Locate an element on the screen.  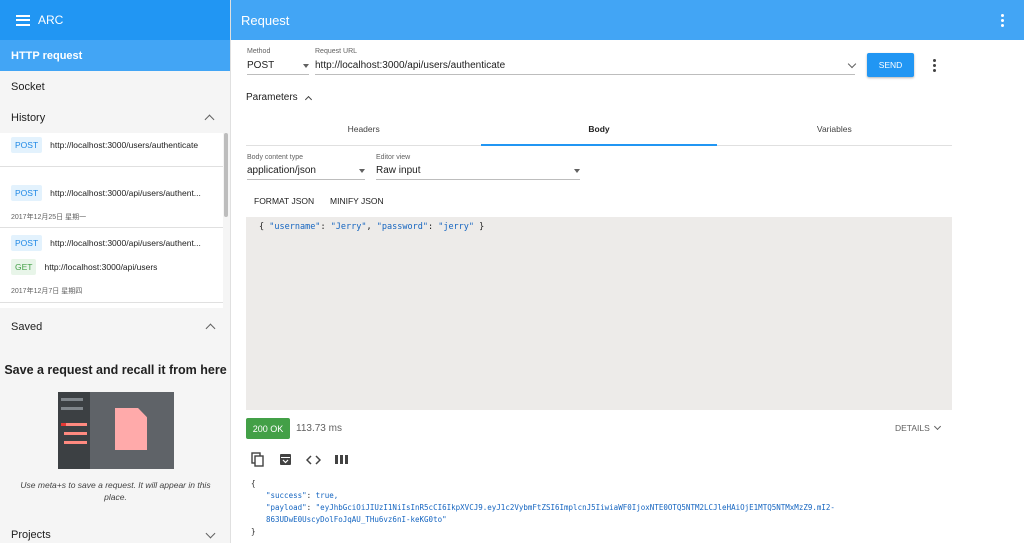
app-title: ARC is located at coordinates (51, 20).